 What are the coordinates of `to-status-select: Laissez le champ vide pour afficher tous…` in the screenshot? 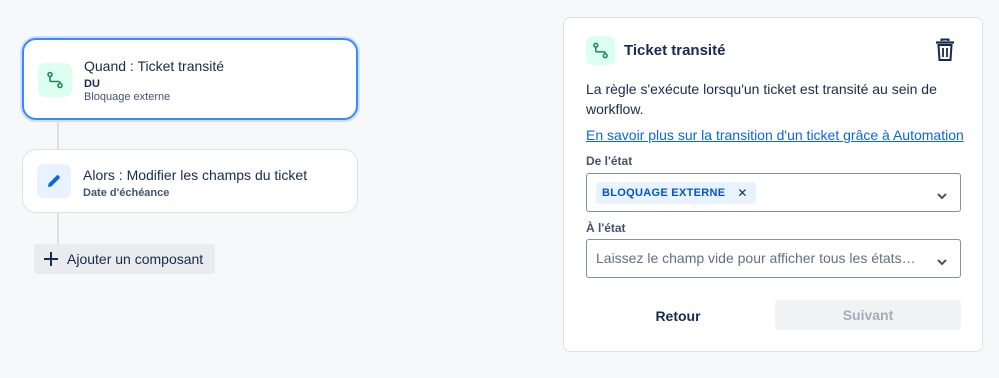 It's located at (773, 258).